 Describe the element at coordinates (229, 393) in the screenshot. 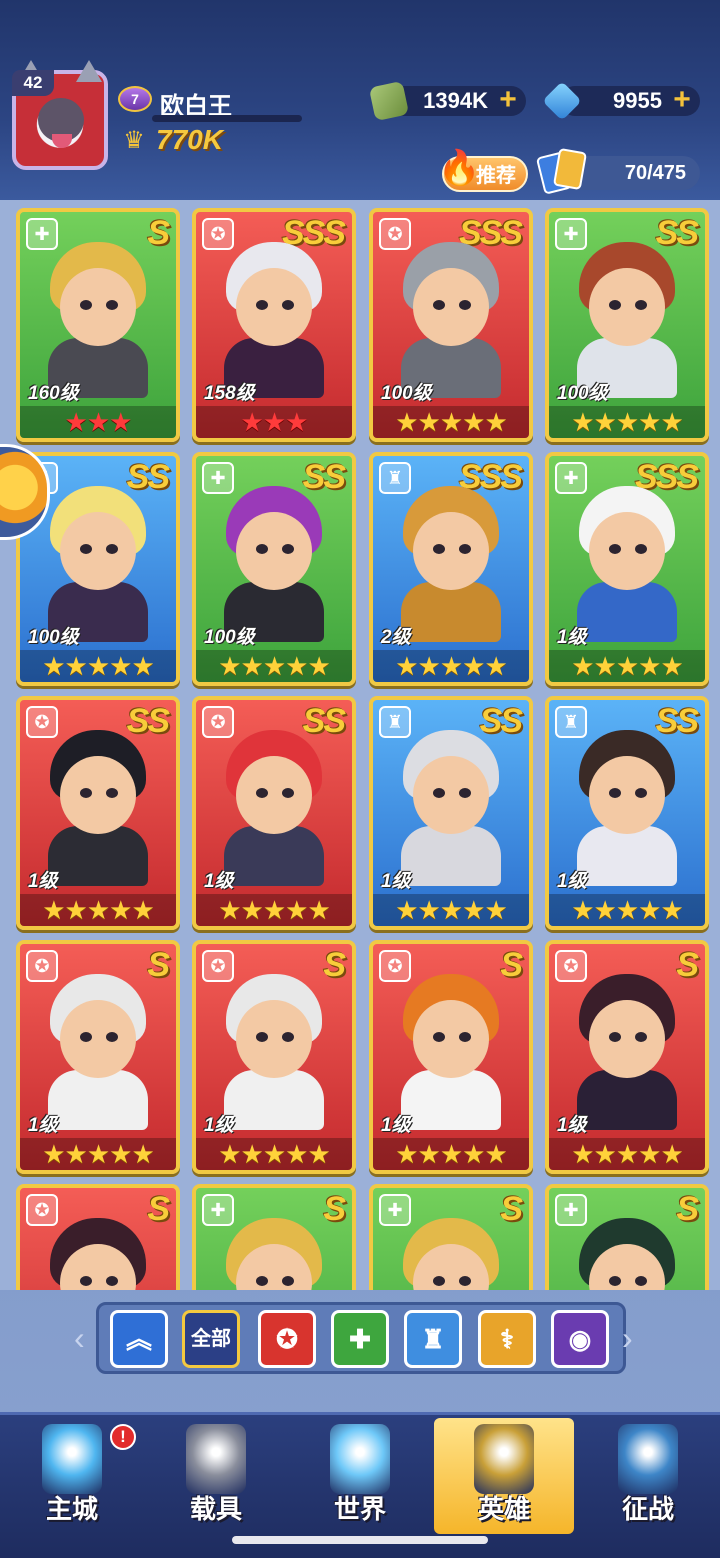

I see `hero-level: 158级` at that location.